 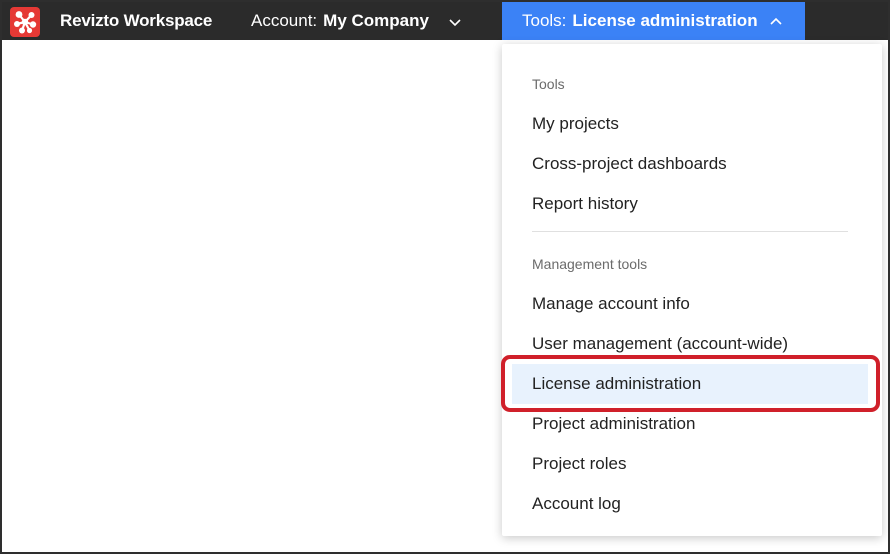 I want to click on brand-title: Revizto Workspace, so click(x=136, y=21).